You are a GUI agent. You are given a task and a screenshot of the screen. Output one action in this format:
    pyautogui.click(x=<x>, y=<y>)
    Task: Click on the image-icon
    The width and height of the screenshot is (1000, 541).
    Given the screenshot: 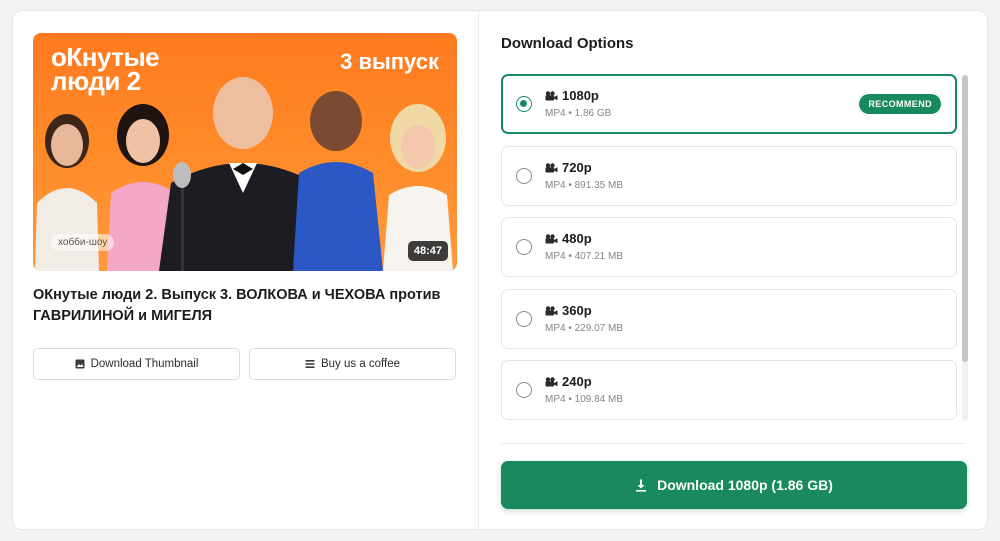 What is the action you would take?
    pyautogui.click(x=80, y=364)
    